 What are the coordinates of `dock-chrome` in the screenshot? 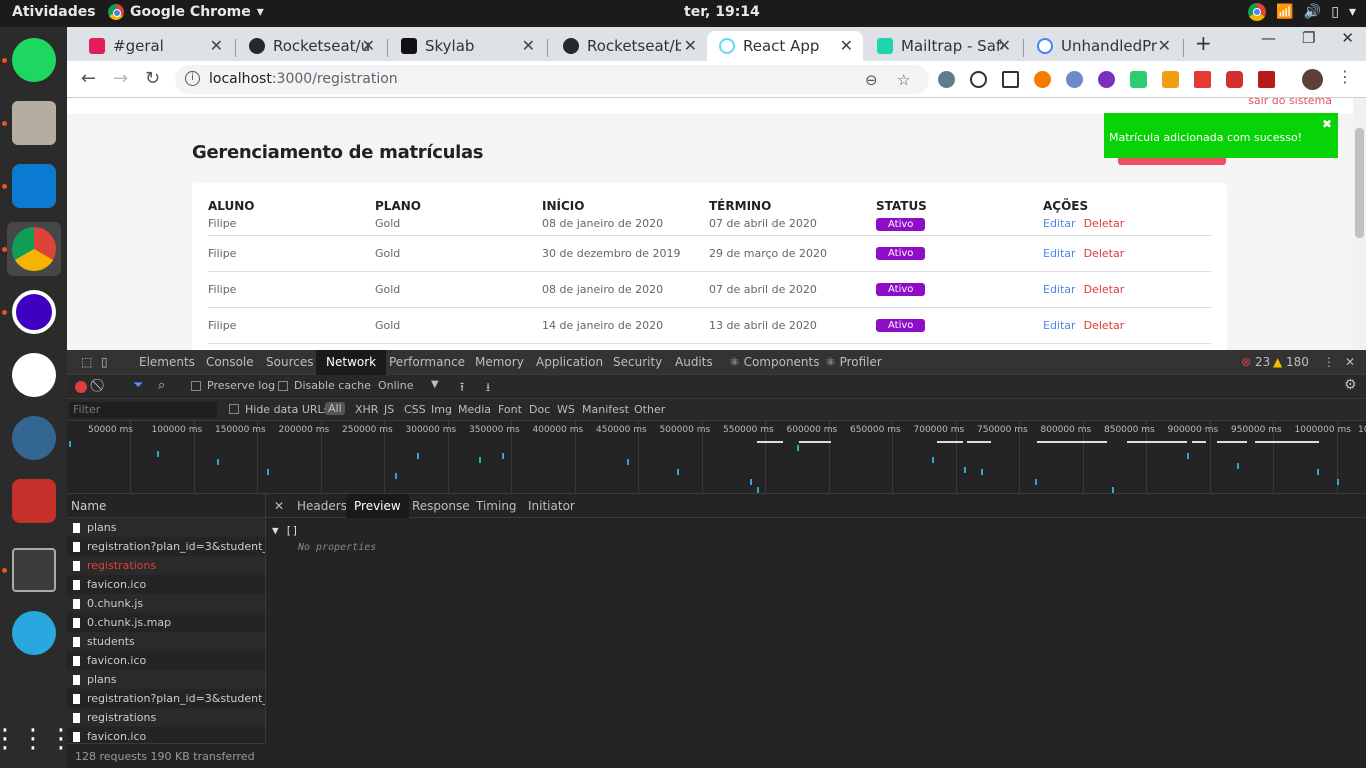 It's located at (34, 249).